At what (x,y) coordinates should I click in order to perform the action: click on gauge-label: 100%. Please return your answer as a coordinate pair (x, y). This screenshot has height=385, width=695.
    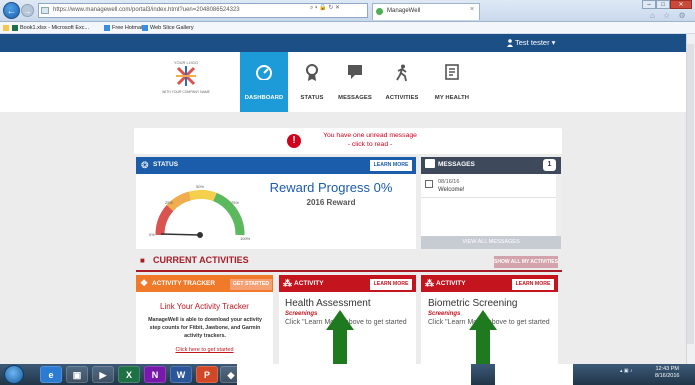
    Looking at the image, I should click on (245, 238).